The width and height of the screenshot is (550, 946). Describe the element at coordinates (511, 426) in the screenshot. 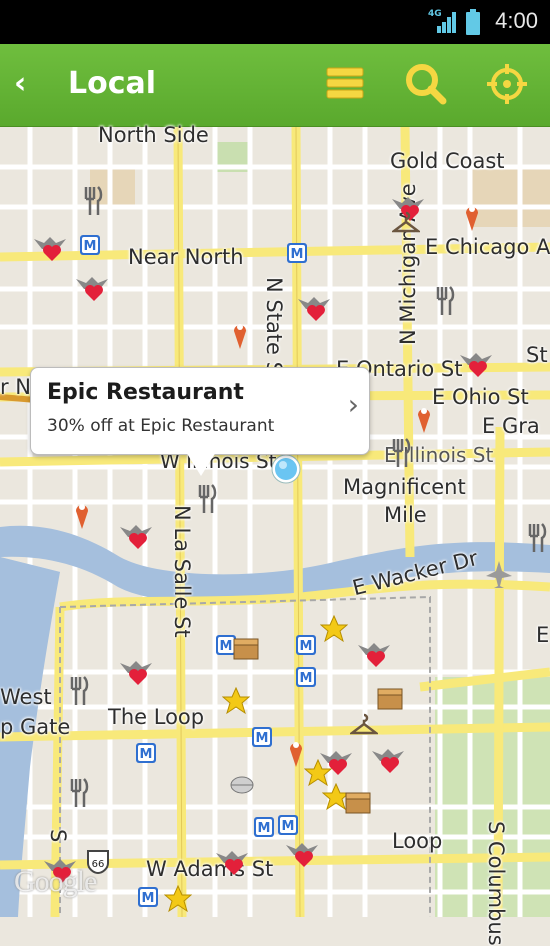

I see `street-label: E Gra` at that location.